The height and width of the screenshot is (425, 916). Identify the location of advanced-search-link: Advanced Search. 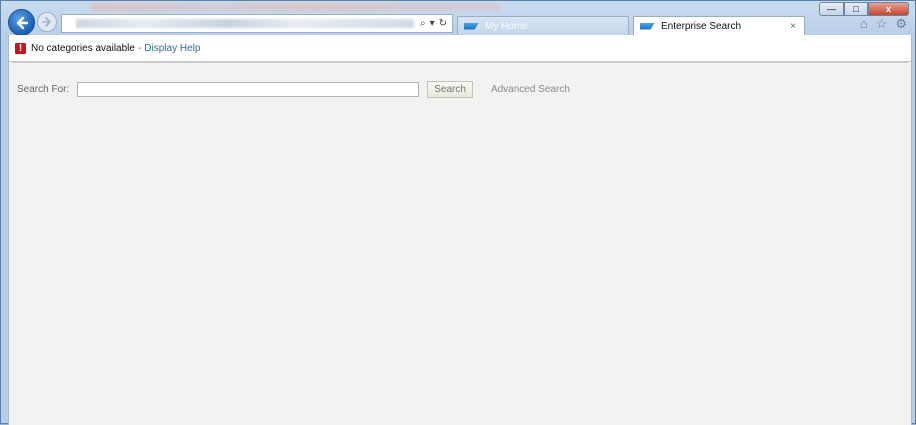
(530, 89).